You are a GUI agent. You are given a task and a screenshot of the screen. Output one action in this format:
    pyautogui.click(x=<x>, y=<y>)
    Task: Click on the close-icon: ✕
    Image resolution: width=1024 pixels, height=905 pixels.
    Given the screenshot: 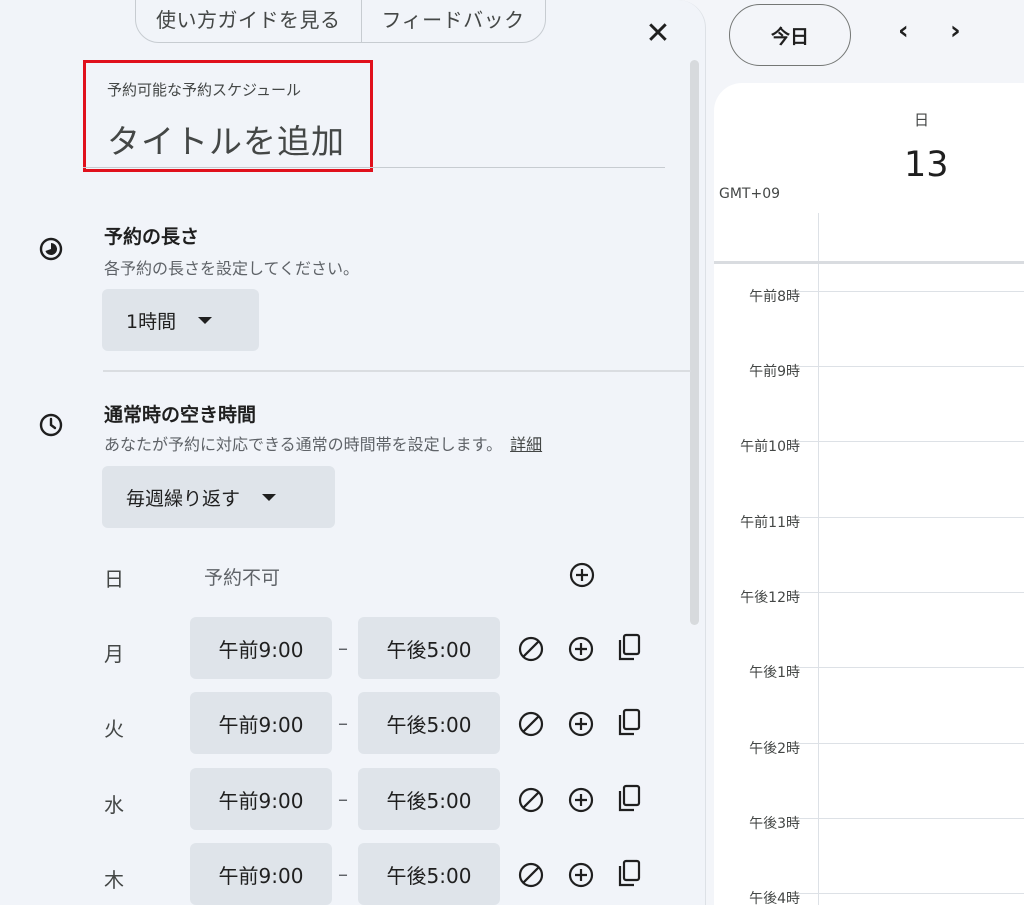 What is the action you would take?
    pyautogui.click(x=658, y=34)
    